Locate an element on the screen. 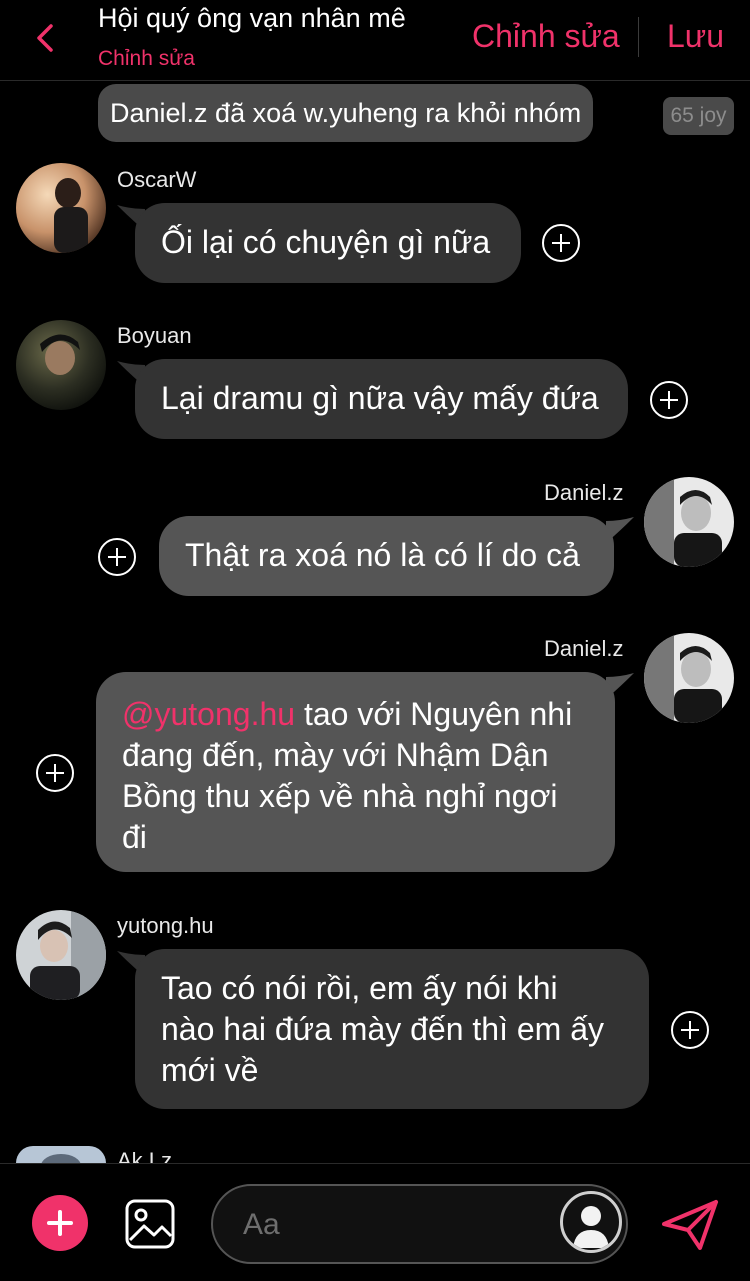  message-input: Aa is located at coordinates (419, 1224).